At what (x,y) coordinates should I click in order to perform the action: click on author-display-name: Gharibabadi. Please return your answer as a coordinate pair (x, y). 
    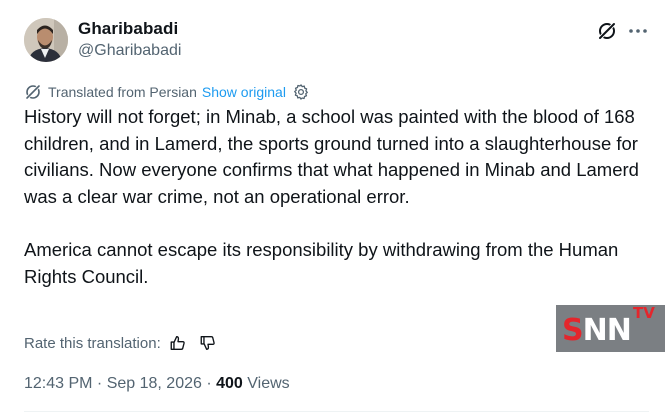
    Looking at the image, I should click on (128, 29).